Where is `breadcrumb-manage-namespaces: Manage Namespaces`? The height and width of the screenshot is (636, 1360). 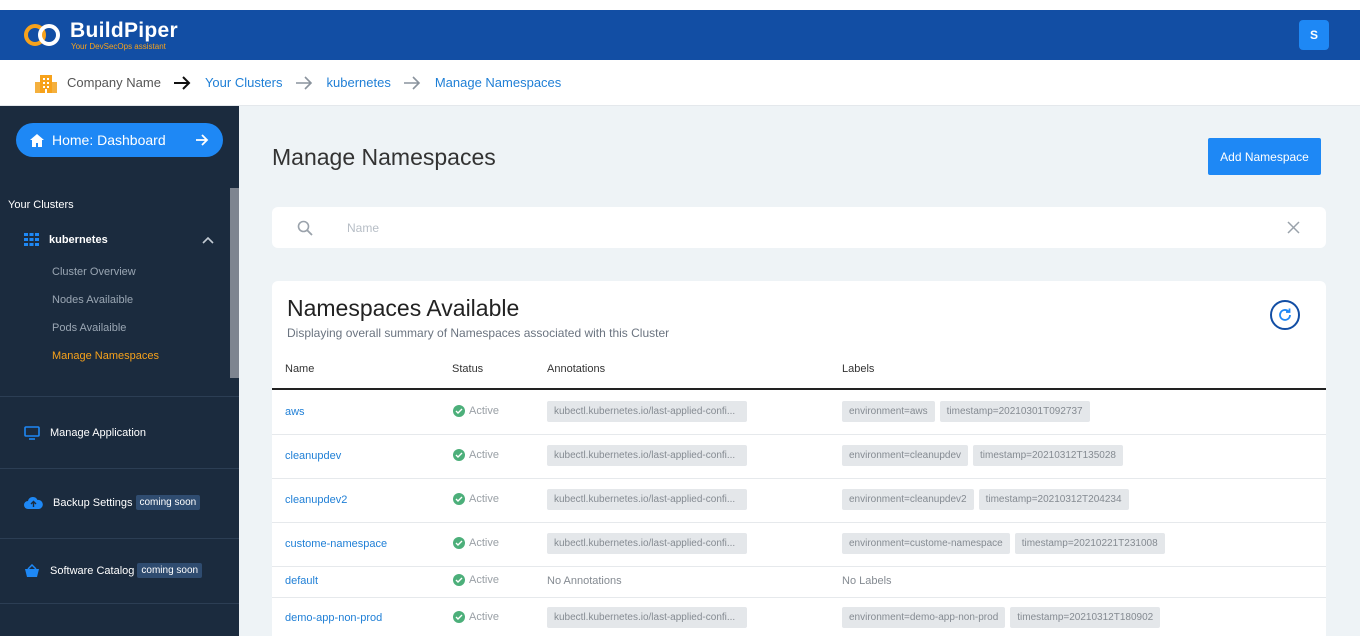
breadcrumb-manage-namespaces: Manage Namespaces is located at coordinates (498, 82).